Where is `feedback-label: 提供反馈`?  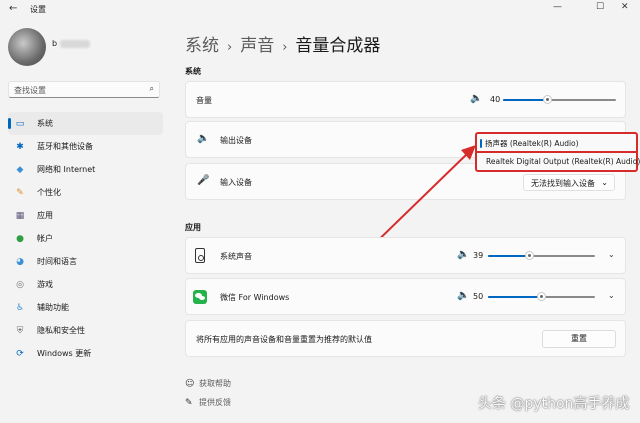
feedback-label: 提供反馈 is located at coordinates (215, 402).